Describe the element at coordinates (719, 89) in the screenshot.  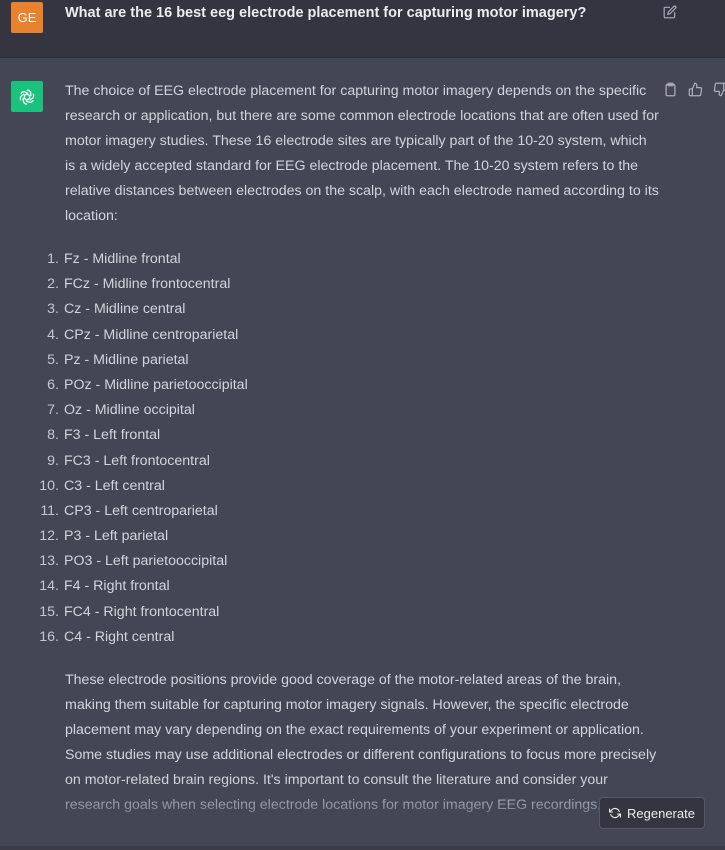
I see `thumbs-down-icon` at that location.